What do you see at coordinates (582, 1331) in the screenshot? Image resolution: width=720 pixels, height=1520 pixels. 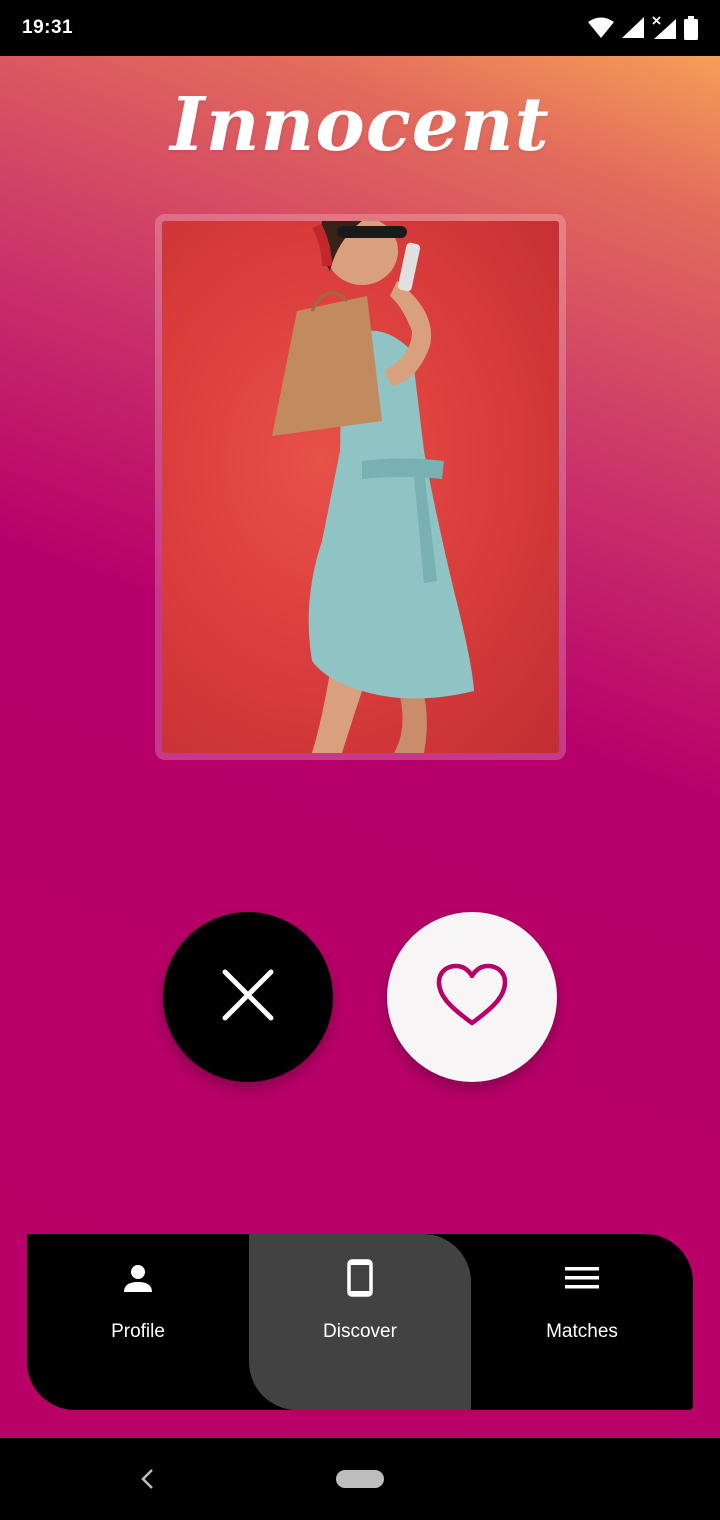 I see `nav-label-matches: Matches` at bounding box center [582, 1331].